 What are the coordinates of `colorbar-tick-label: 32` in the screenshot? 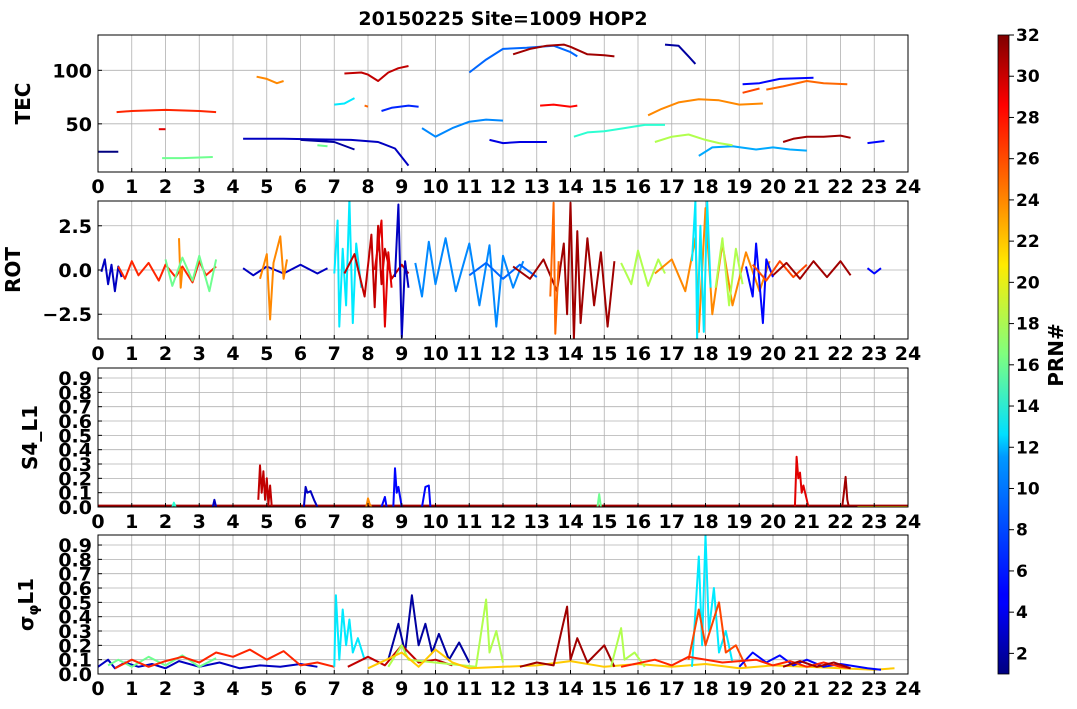 It's located at (1028, 36).